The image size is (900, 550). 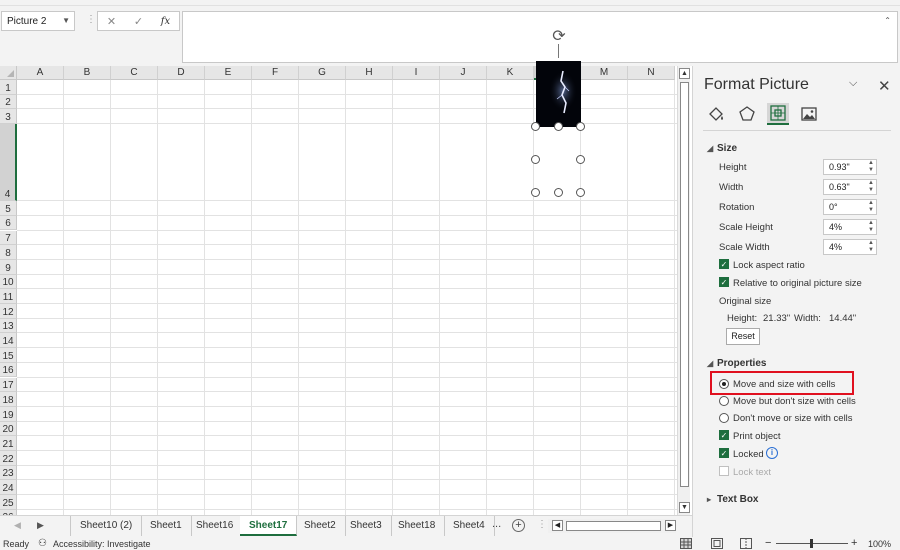 What do you see at coordinates (8, 488) in the screenshot?
I see `row-header: 24` at bounding box center [8, 488].